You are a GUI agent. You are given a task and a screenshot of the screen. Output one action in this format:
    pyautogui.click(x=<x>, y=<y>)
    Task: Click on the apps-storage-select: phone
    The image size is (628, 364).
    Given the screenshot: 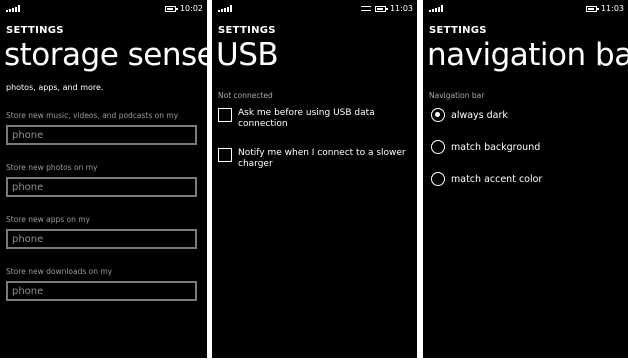 What is the action you would take?
    pyautogui.click(x=101, y=239)
    